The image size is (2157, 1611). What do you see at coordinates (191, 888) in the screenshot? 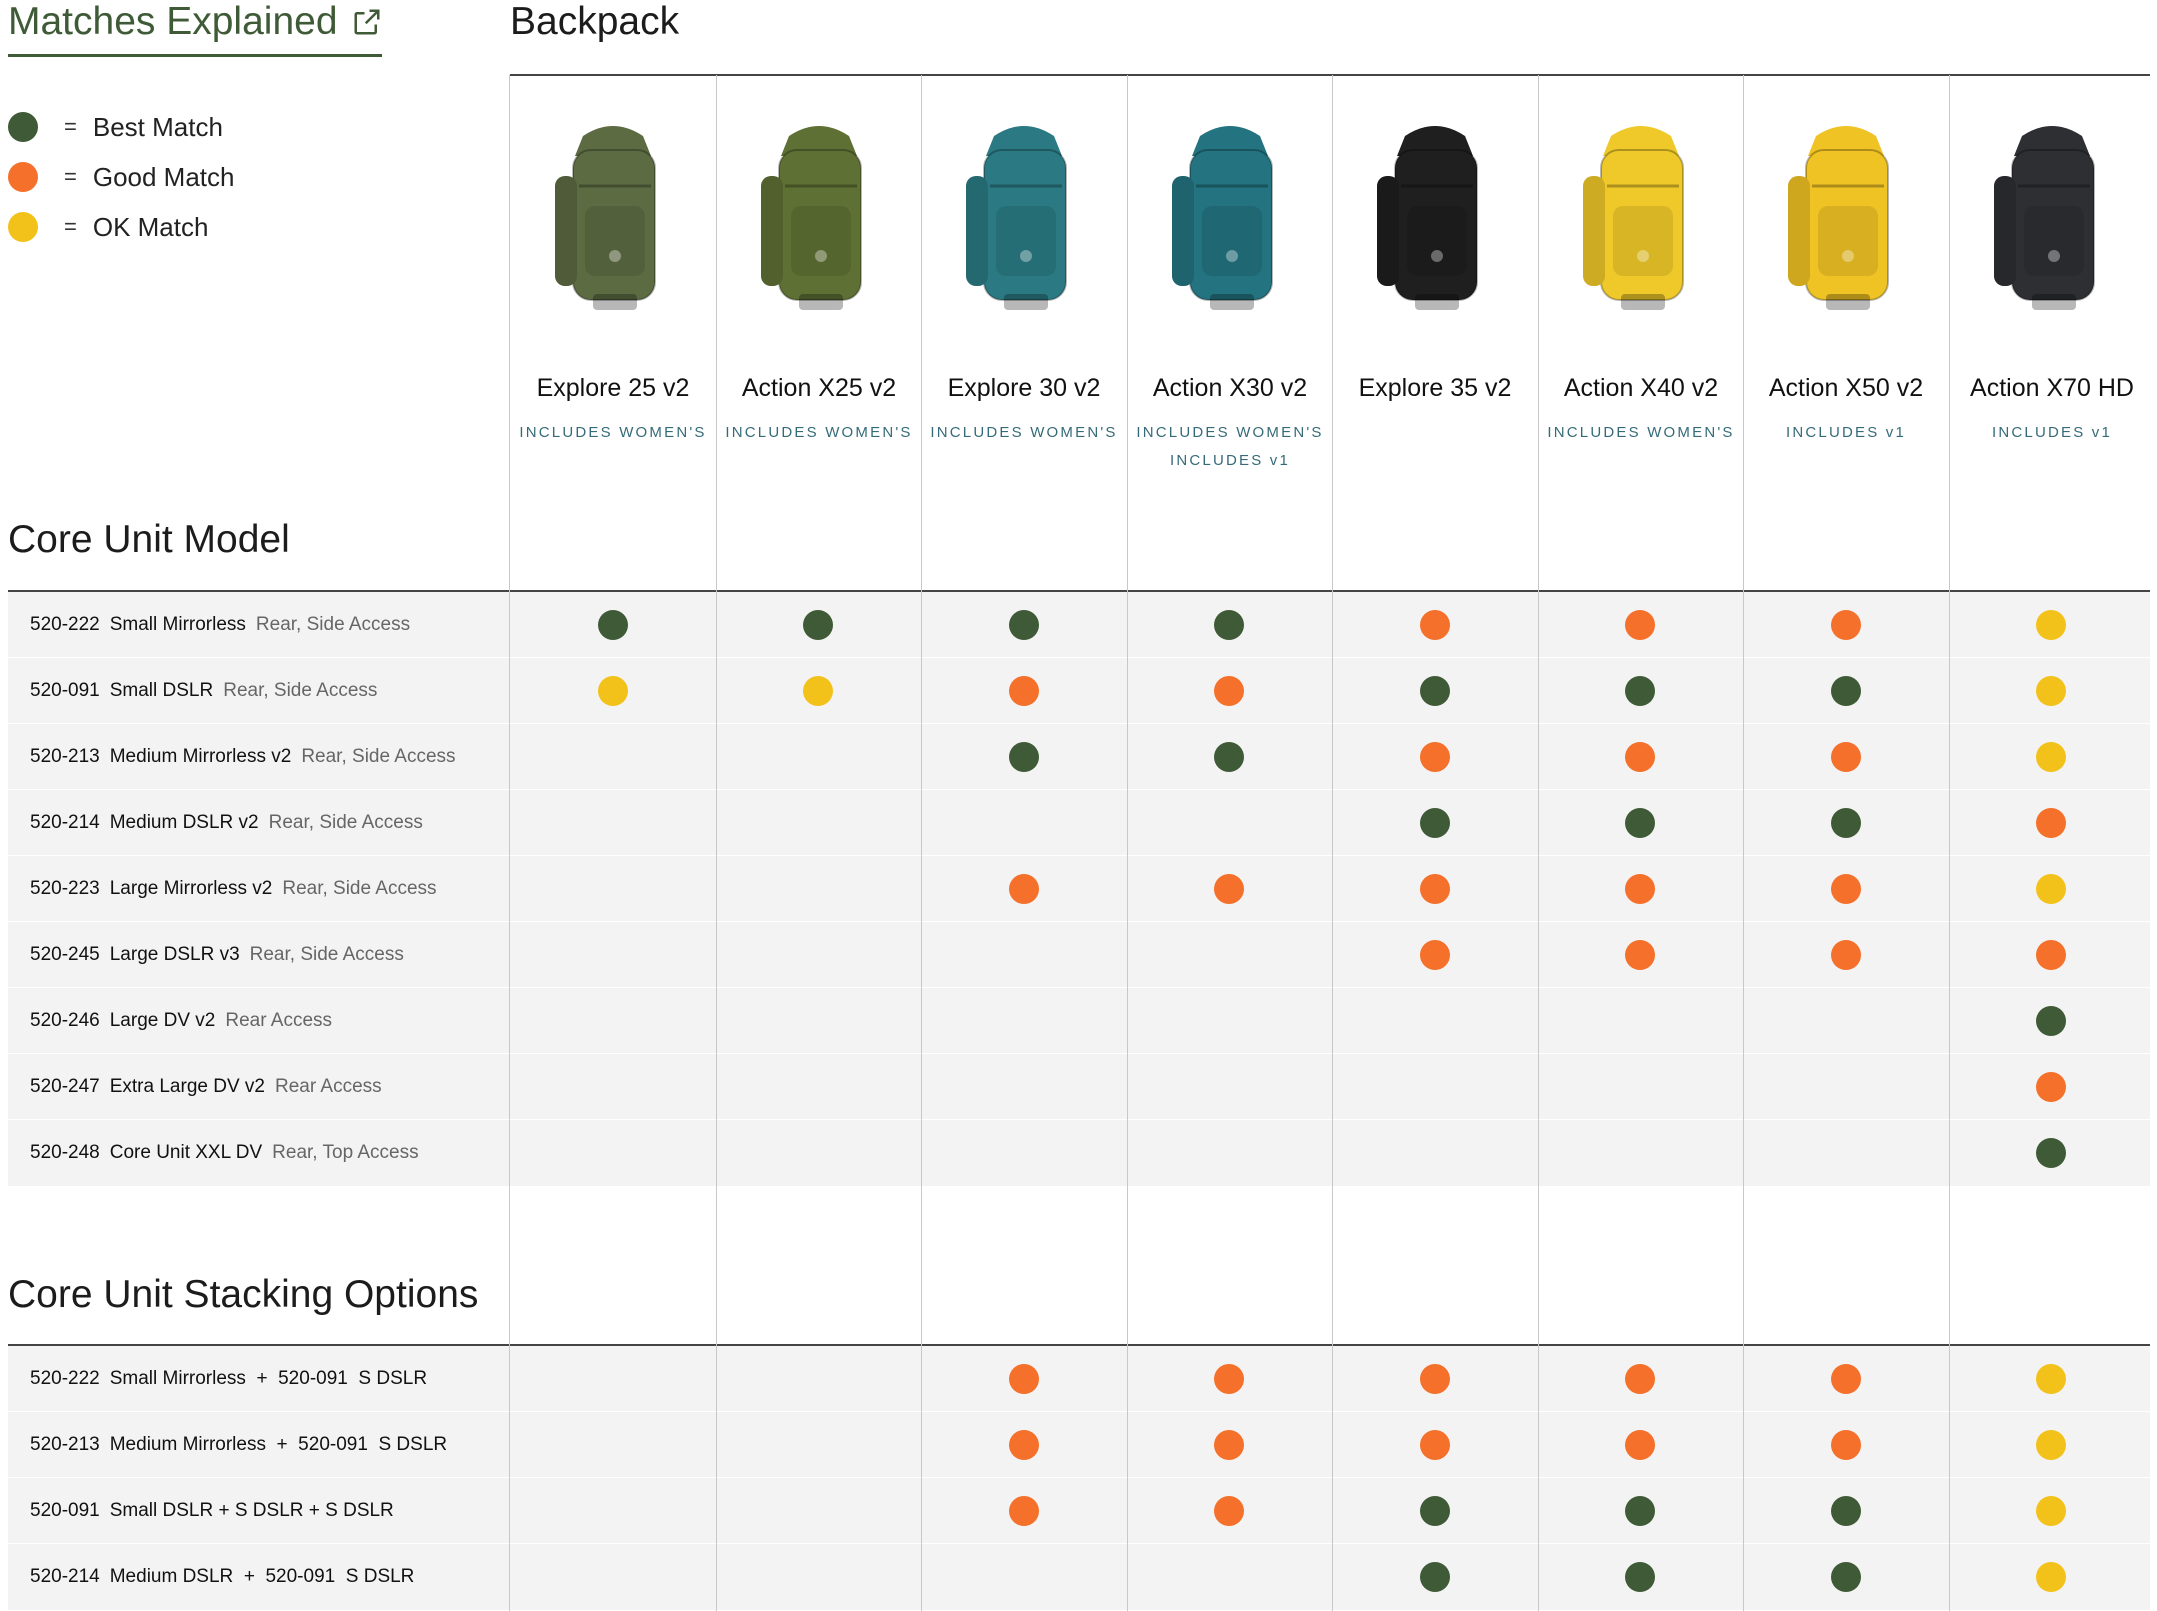
I see `core-unit-name: Large Mirrorless v2` at bounding box center [191, 888].